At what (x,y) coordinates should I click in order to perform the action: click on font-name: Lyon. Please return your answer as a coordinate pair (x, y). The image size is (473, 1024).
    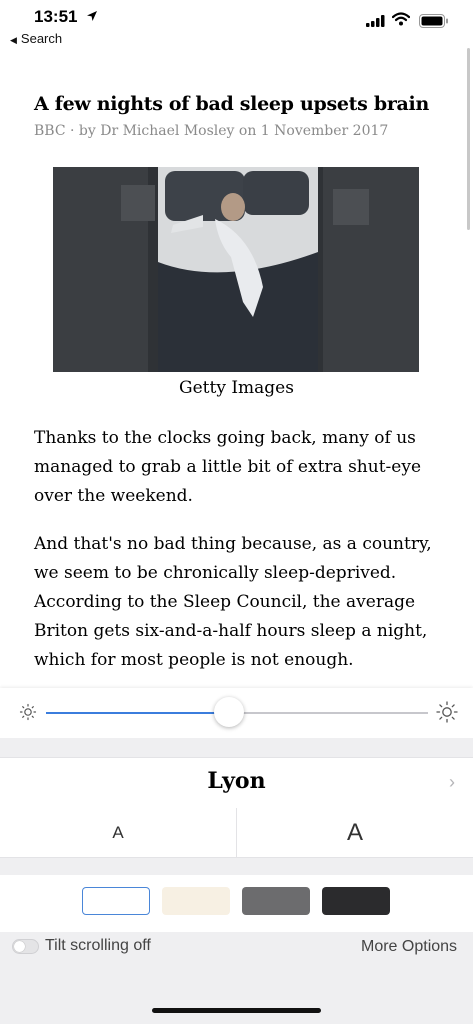
    Looking at the image, I should click on (236, 781).